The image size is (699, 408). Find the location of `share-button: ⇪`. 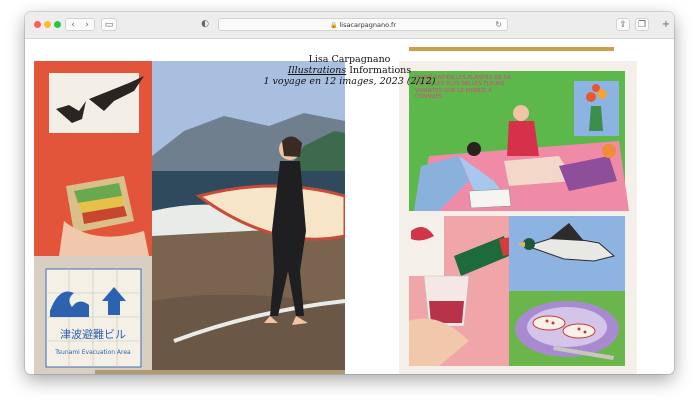

share-button: ⇪ is located at coordinates (623, 24).